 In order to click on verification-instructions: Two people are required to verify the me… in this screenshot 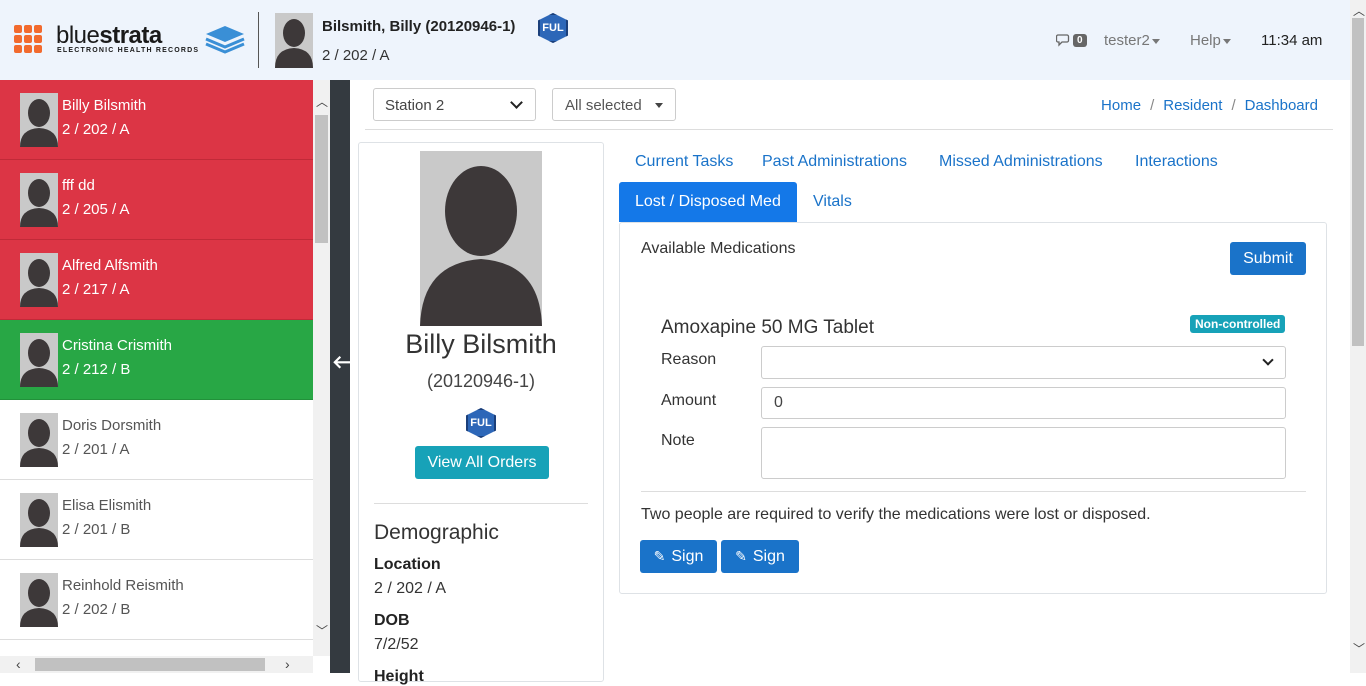, I will do `click(896, 514)`.